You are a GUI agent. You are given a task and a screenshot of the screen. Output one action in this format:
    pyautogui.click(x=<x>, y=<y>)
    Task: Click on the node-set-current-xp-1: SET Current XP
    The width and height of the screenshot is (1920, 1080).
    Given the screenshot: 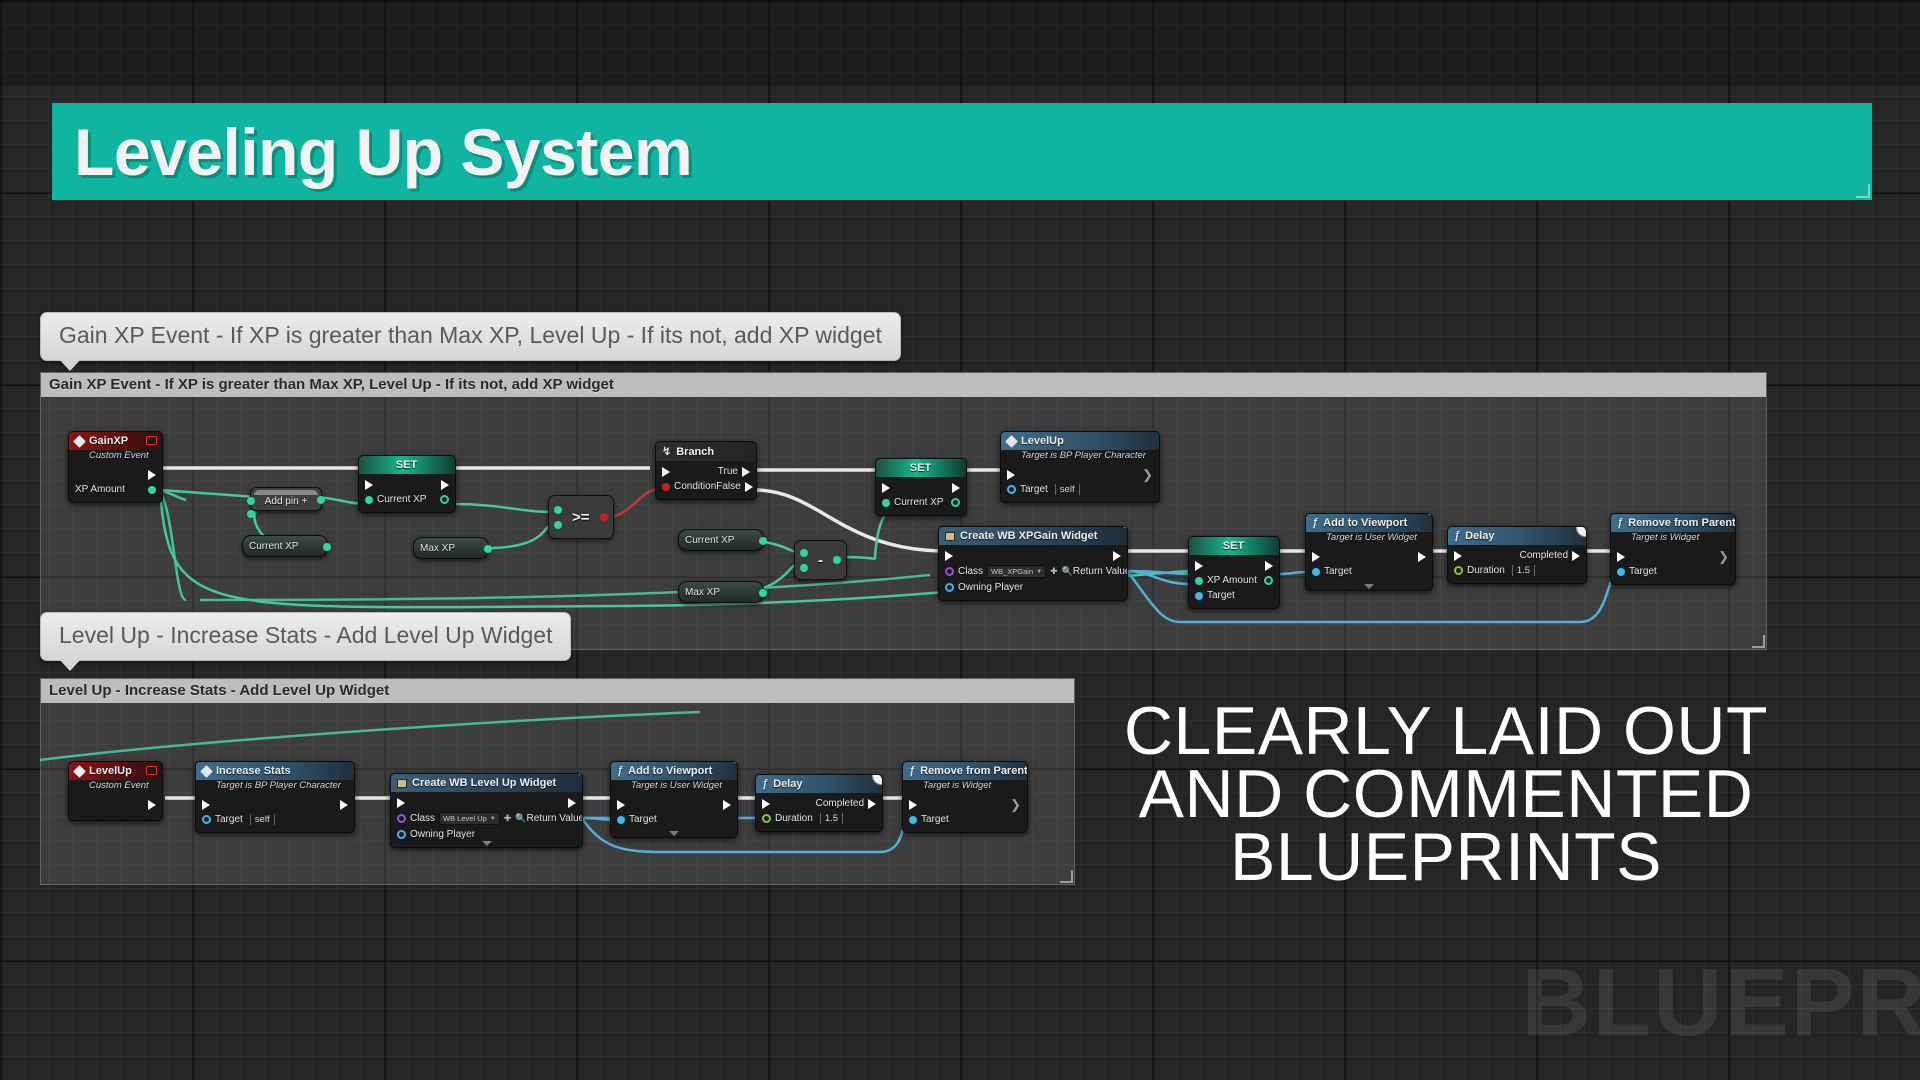 What is the action you would take?
    pyautogui.click(x=407, y=484)
    